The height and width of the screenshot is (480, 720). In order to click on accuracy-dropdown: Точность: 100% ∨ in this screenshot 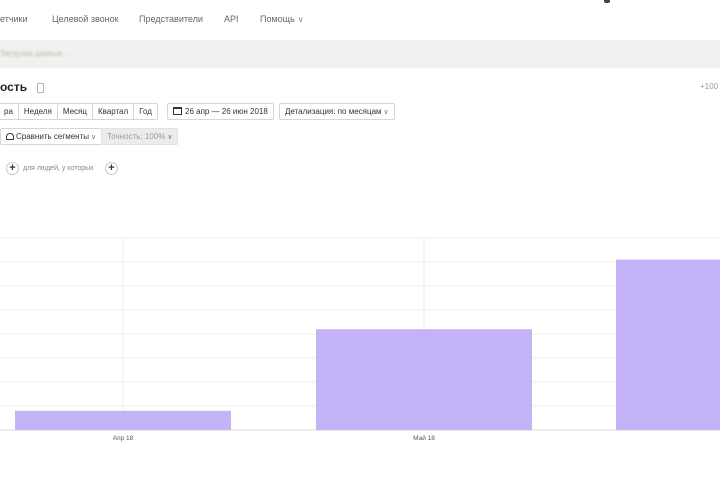, I will do `click(140, 136)`.